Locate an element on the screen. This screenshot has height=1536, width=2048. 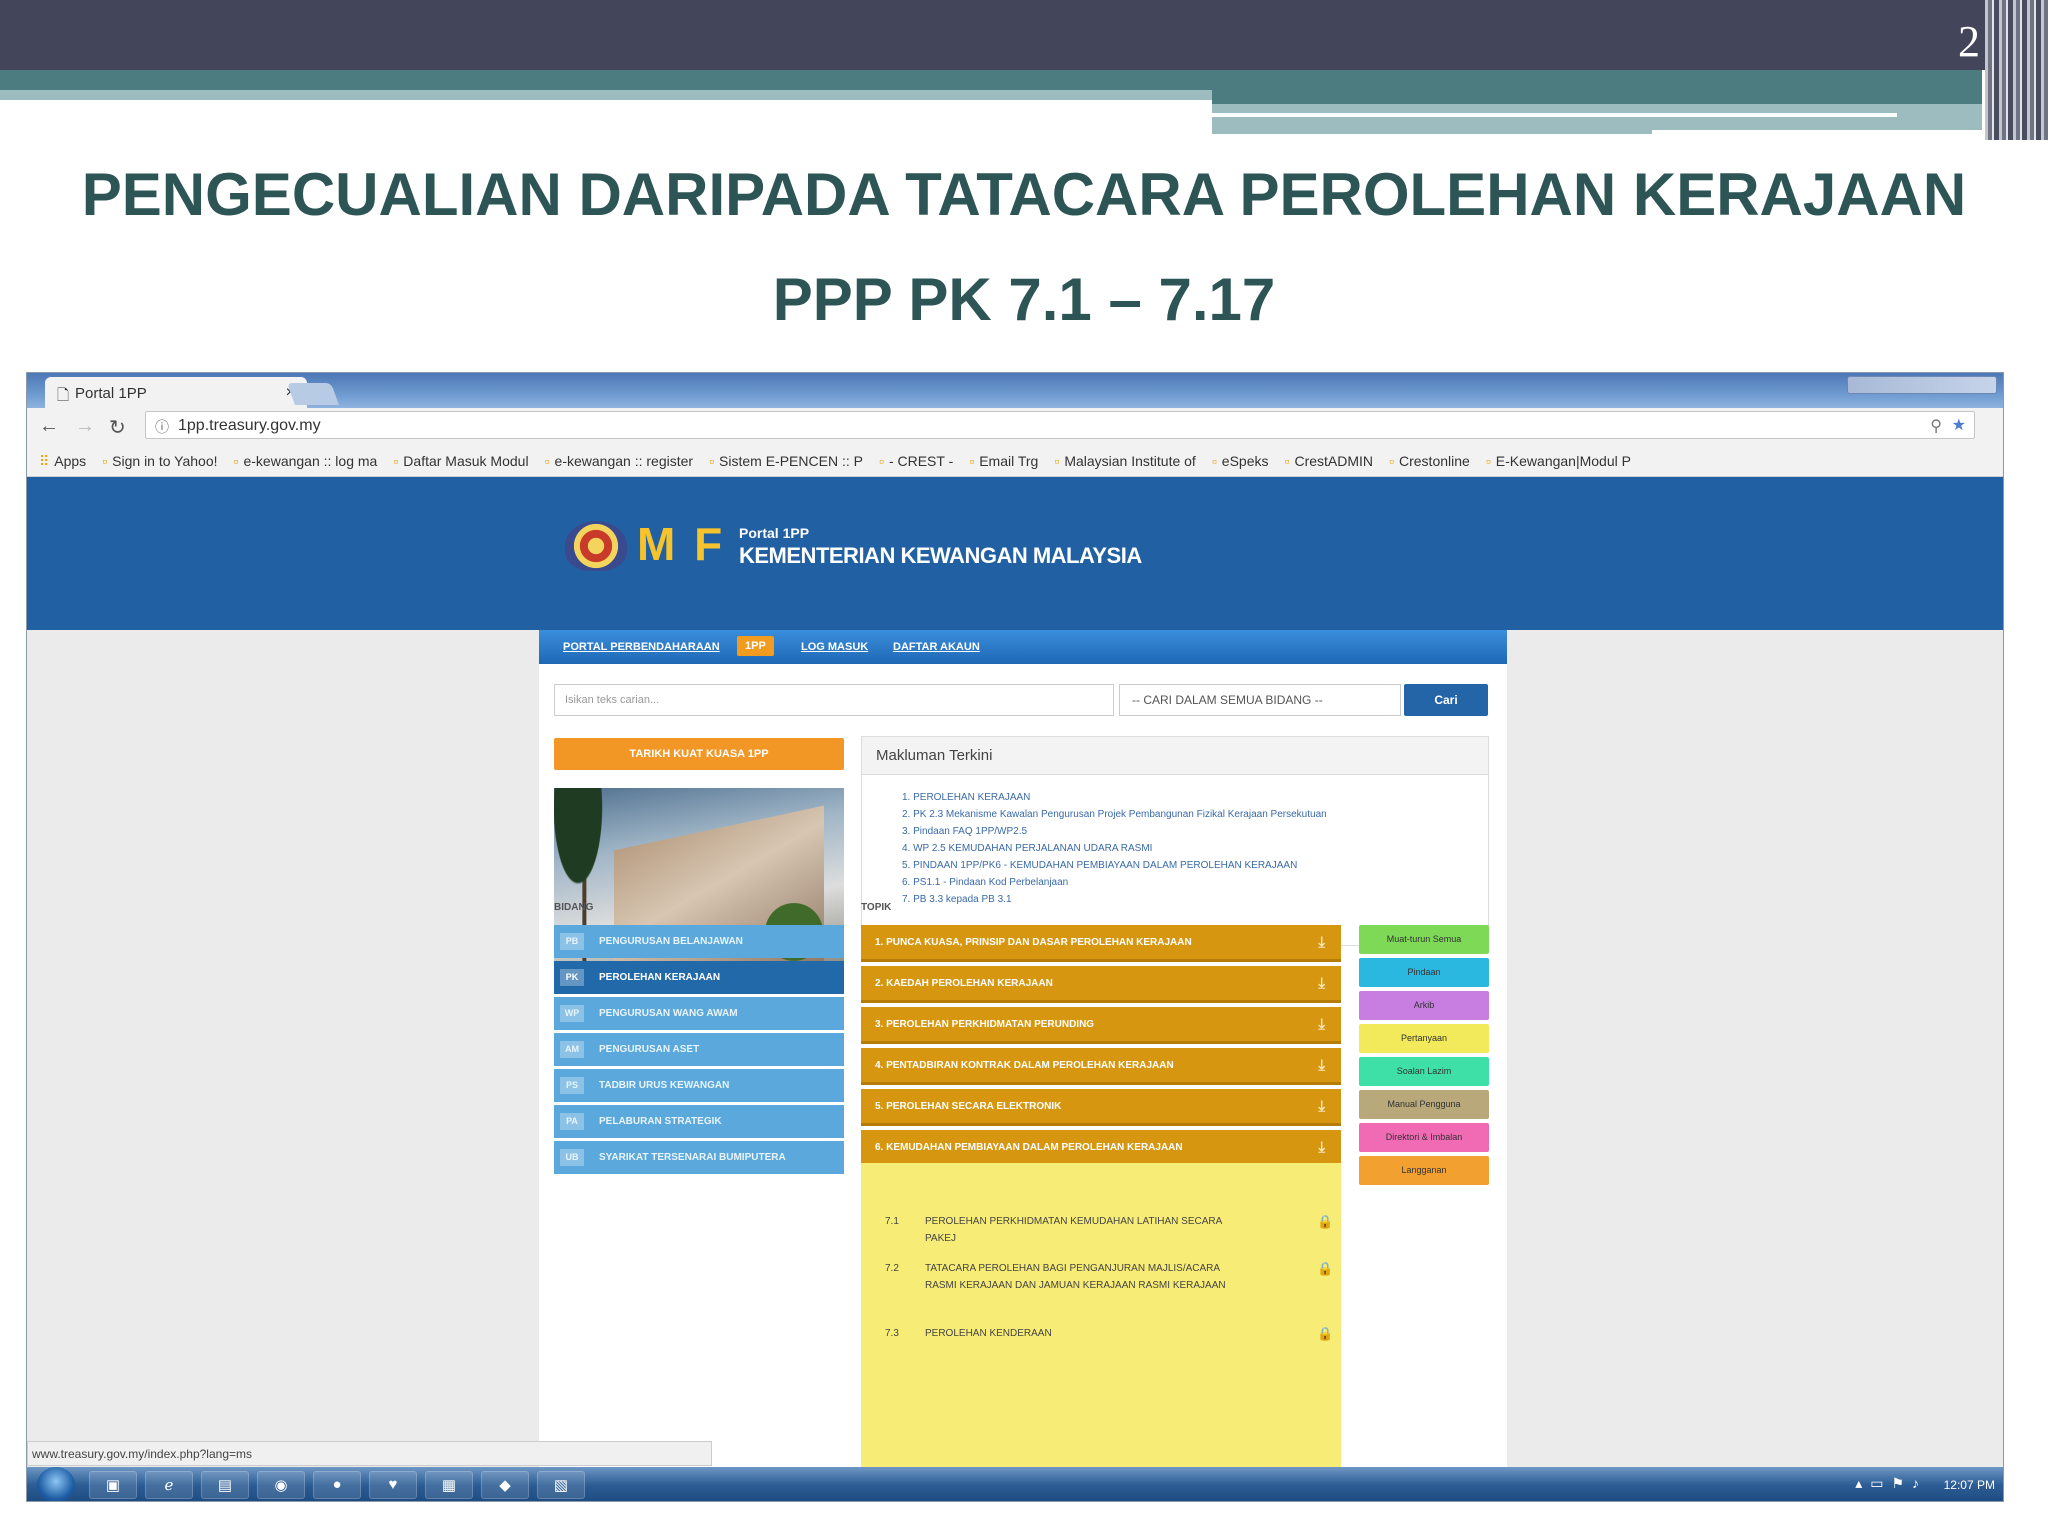
coat-of-arms-logo is located at coordinates (596, 546).